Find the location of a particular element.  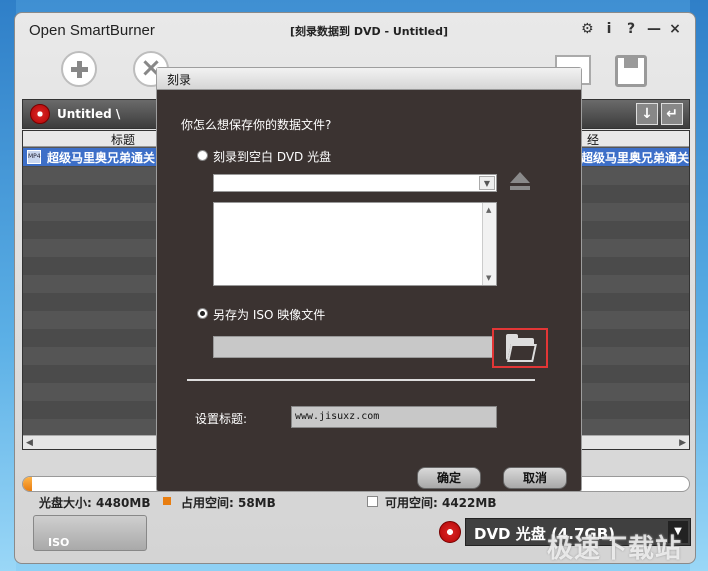

disc-size-text: 光盘大小: 4480MB is located at coordinates (95, 503).